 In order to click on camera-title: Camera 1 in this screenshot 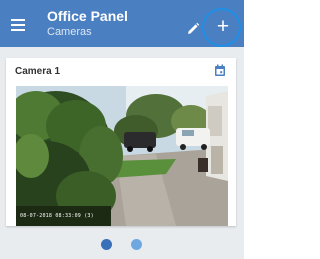, I will do `click(38, 71)`.